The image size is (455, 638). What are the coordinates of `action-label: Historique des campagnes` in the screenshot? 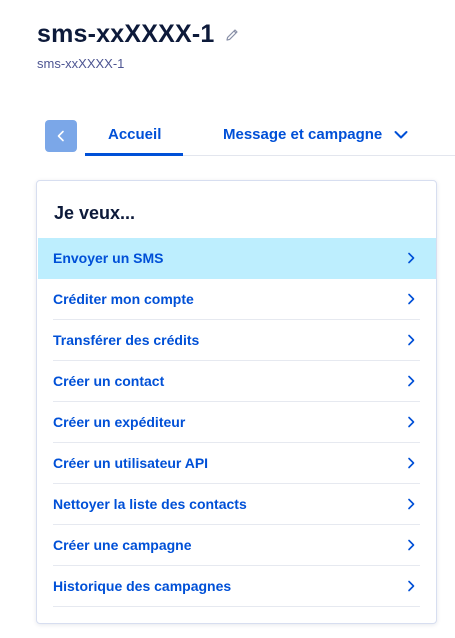 It's located at (142, 586).